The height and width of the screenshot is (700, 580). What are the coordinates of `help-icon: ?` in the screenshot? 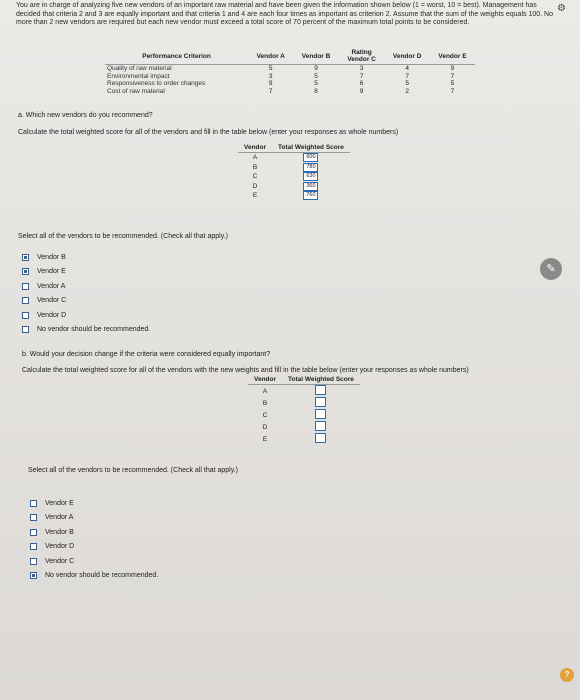 It's located at (567, 675).